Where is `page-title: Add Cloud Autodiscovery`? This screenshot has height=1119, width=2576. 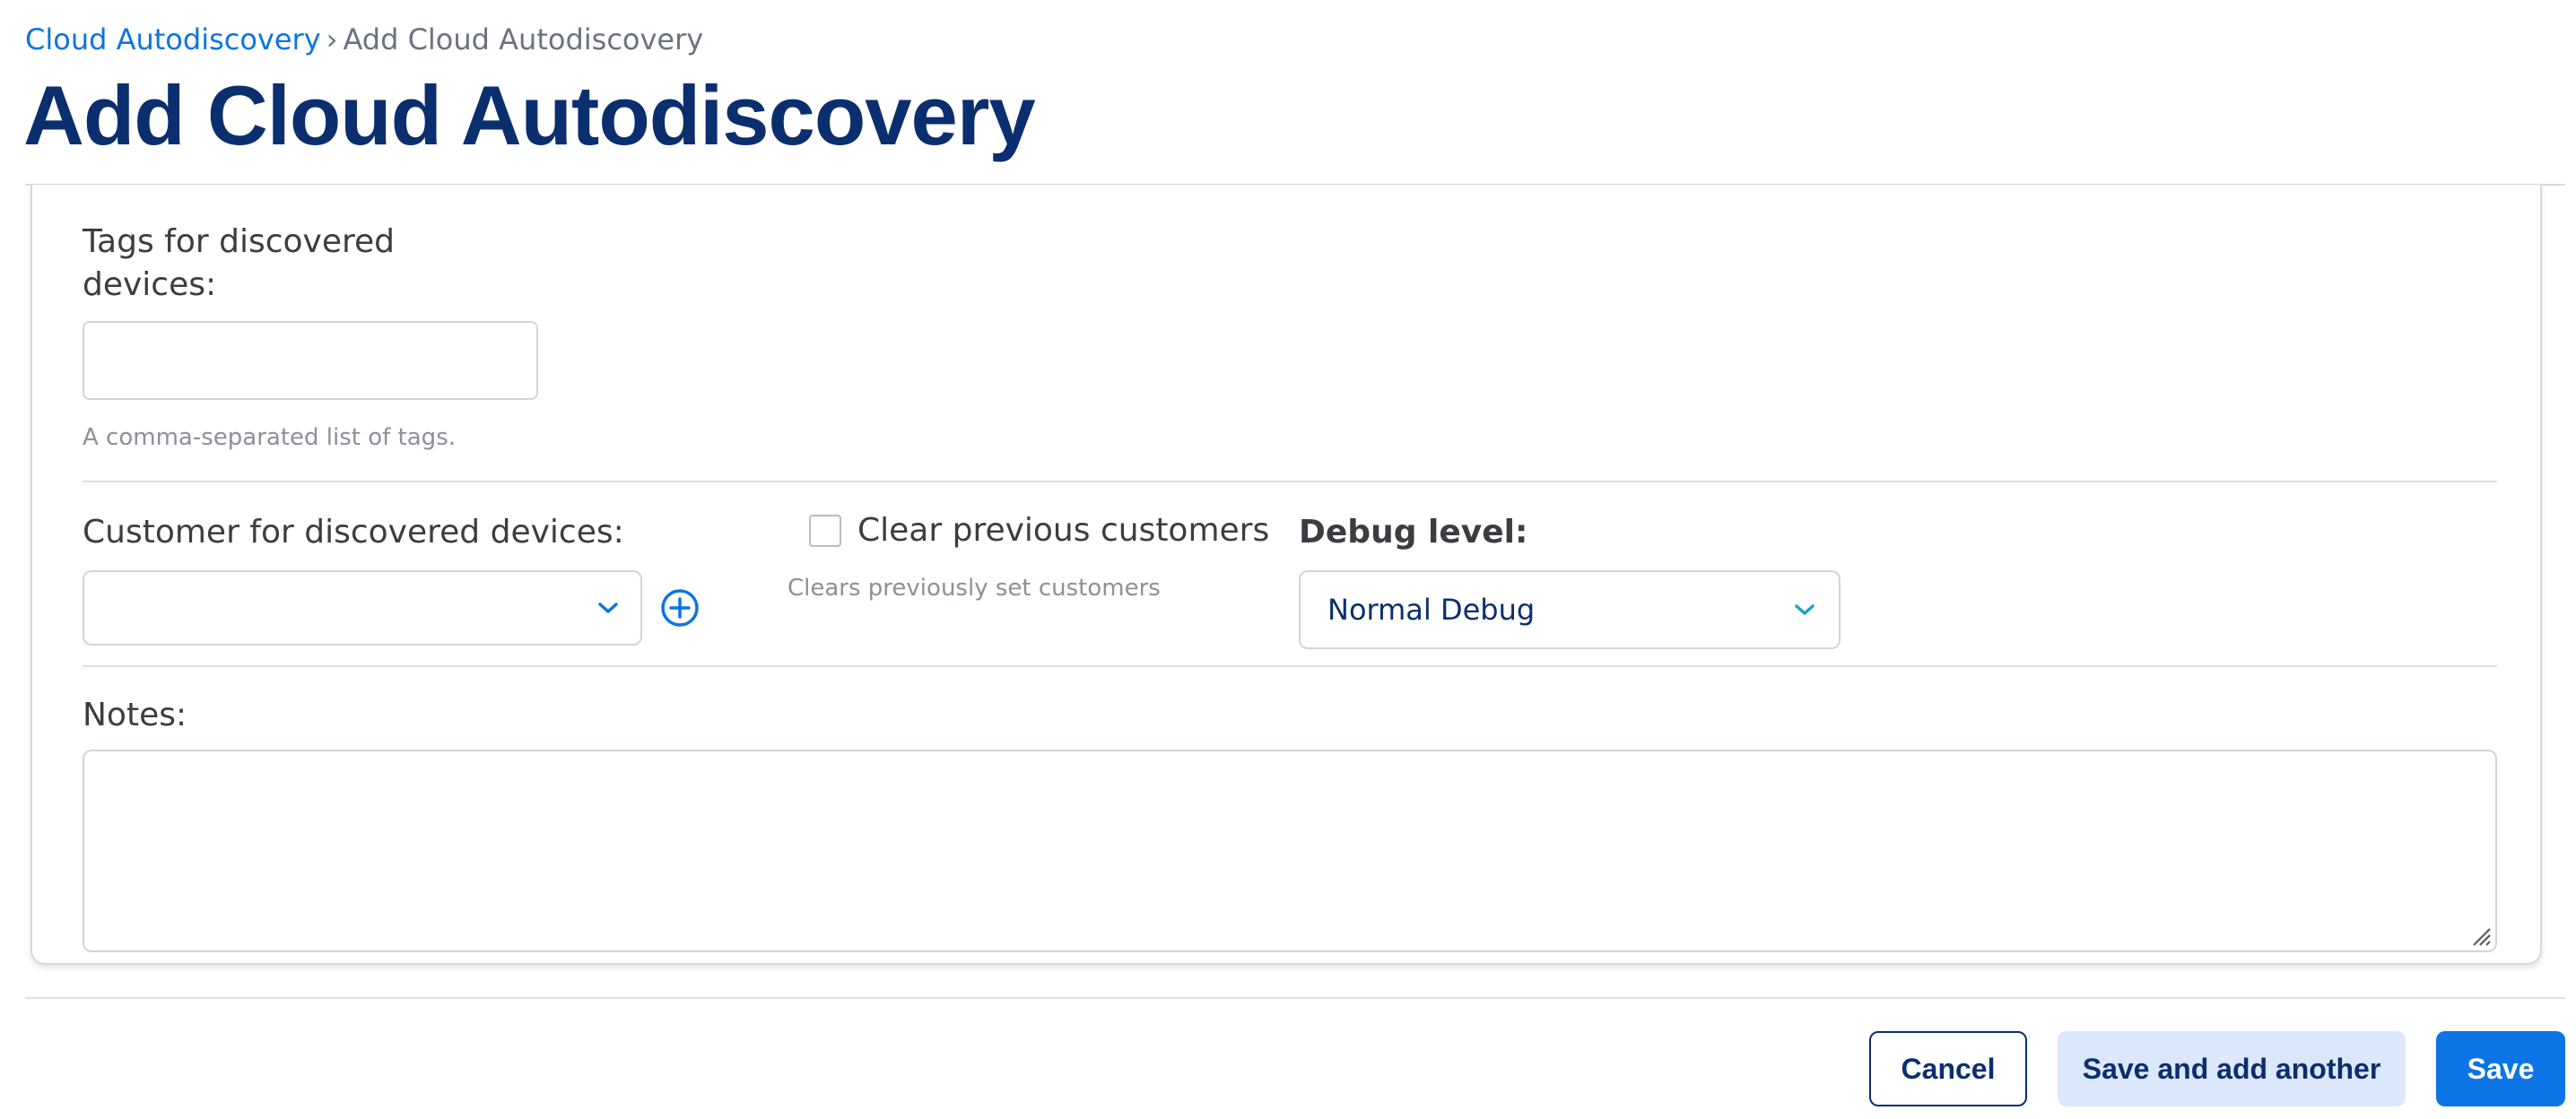 page-title: Add Cloud Autodiscovery is located at coordinates (529, 115).